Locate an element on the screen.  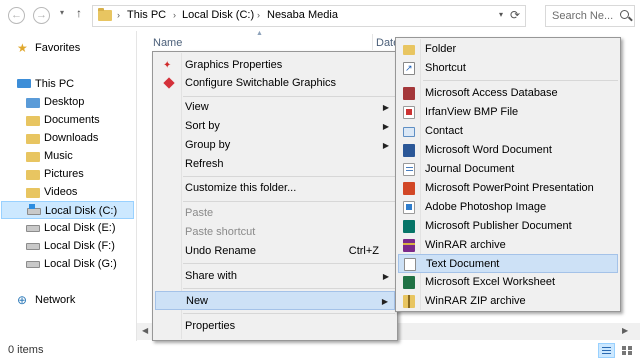
menu-item-graphics-properties: ✦ Graphics Properties is located at coordinates (275, 65).